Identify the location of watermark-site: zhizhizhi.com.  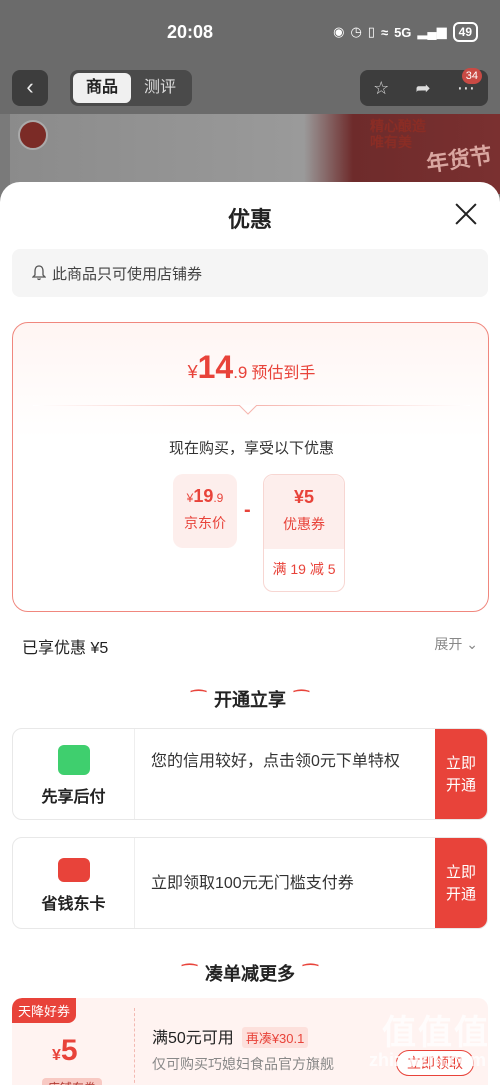
(427, 1060).